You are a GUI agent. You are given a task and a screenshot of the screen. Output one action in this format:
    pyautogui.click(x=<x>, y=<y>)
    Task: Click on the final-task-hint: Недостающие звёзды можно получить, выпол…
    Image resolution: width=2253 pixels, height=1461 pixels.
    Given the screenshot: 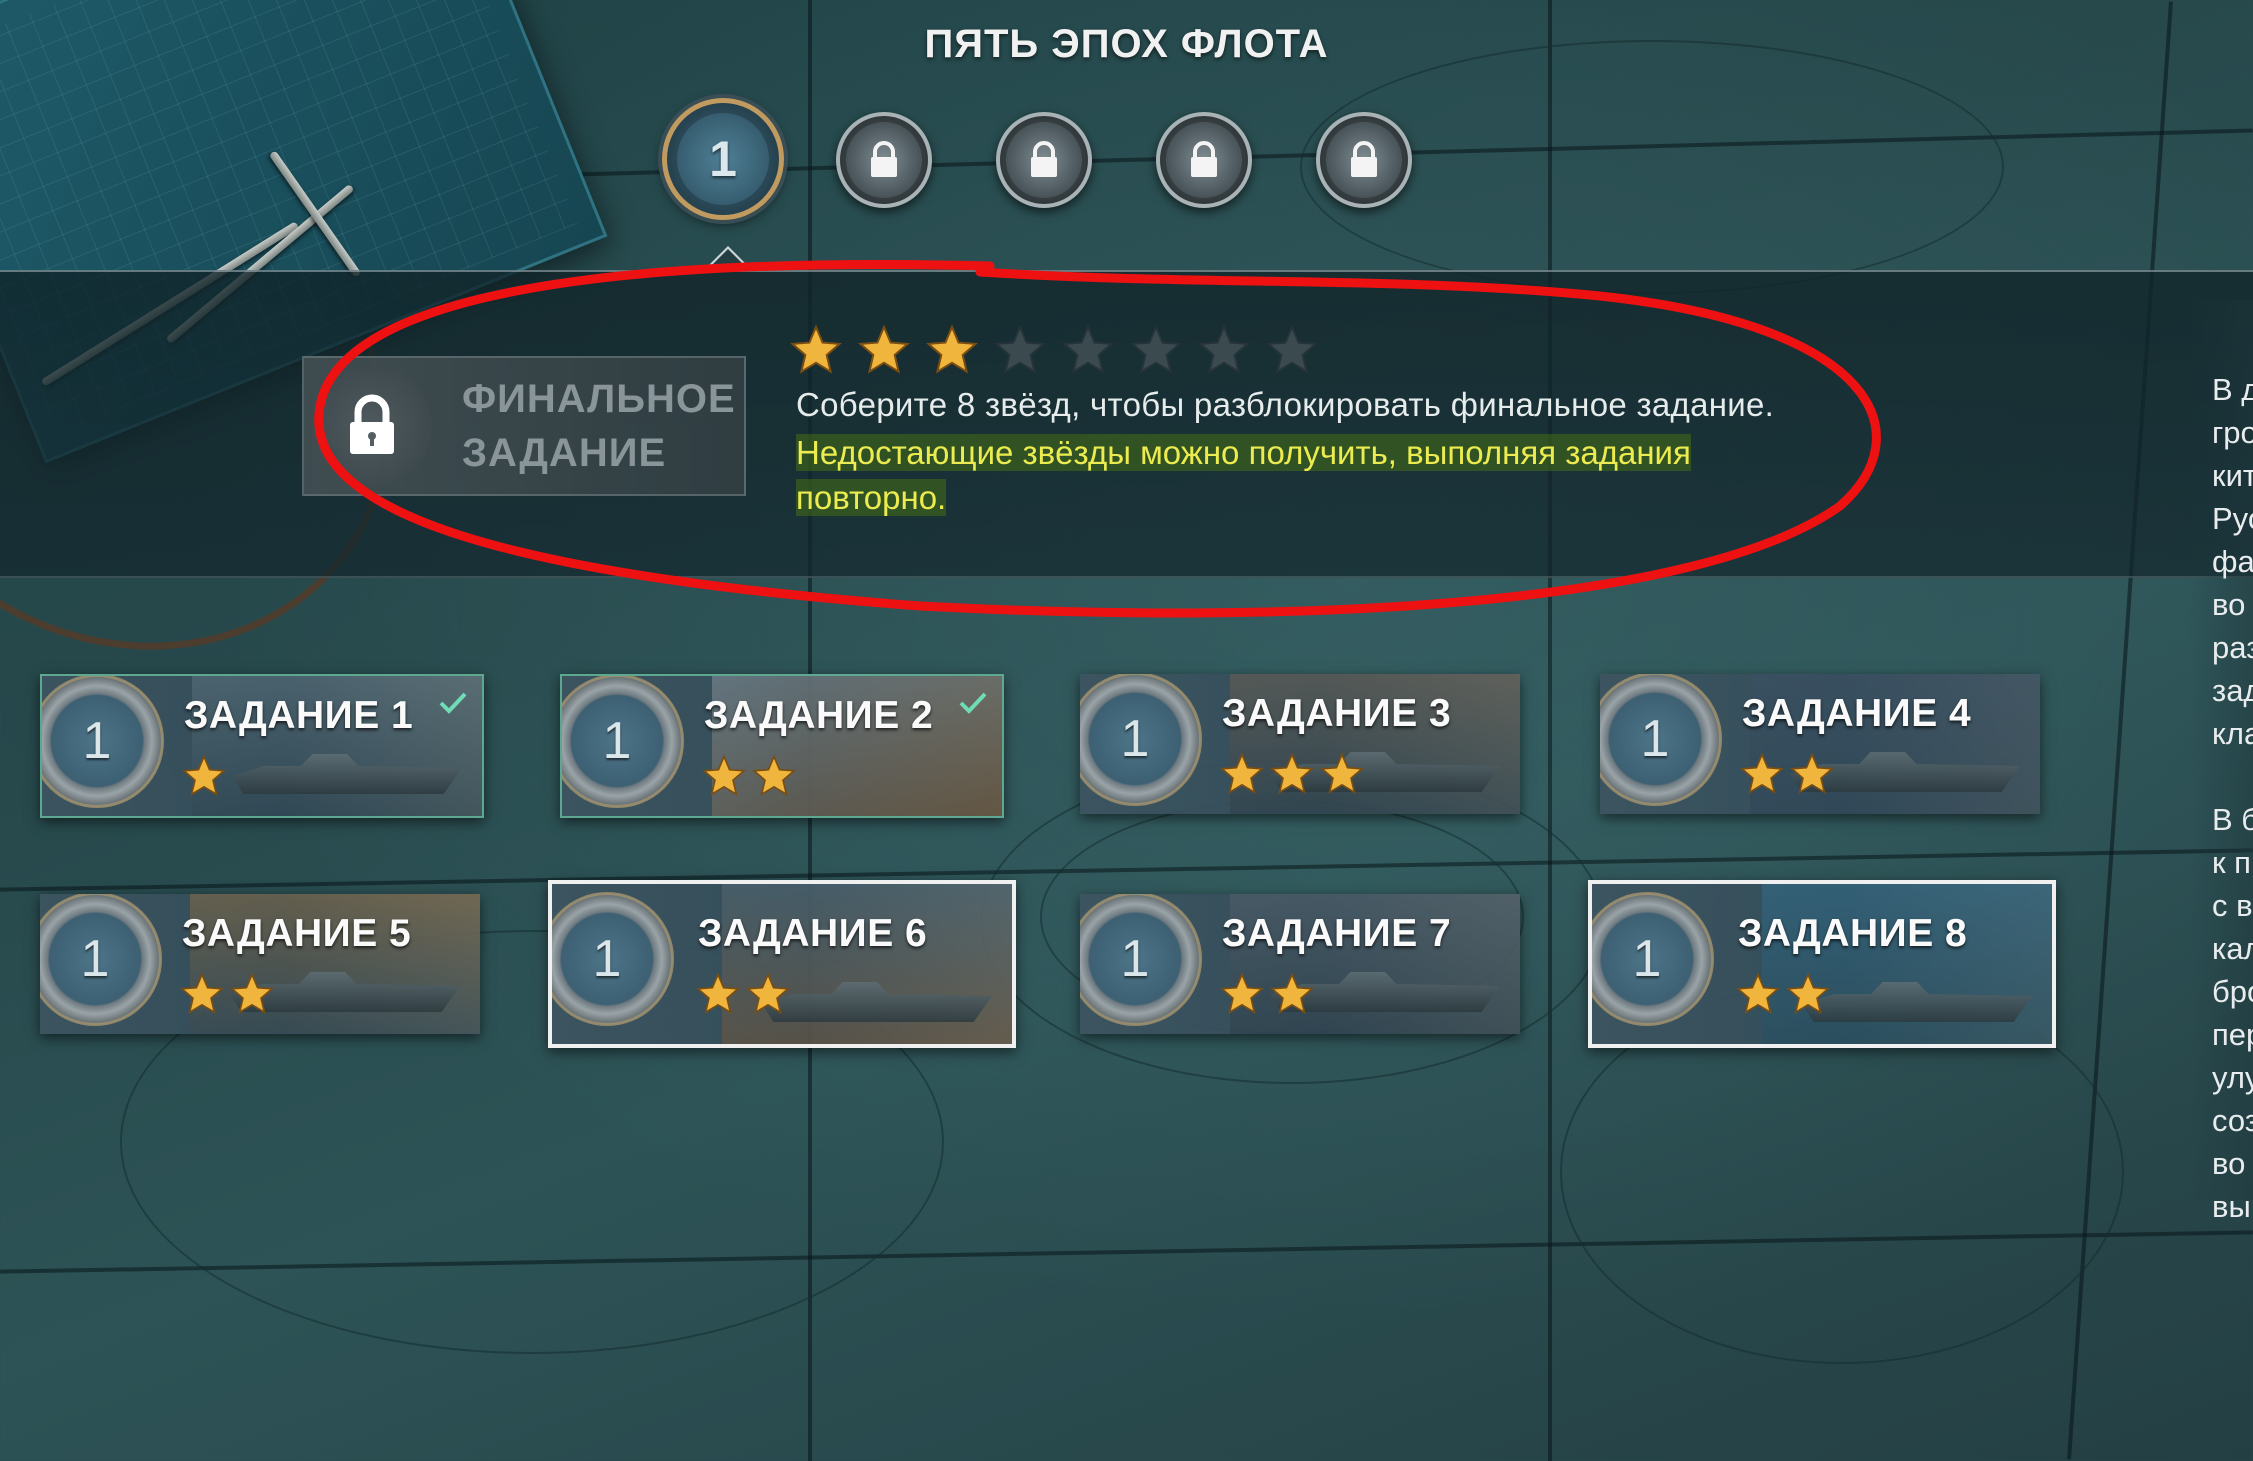 What is the action you would take?
    pyautogui.click(x=1286, y=475)
    